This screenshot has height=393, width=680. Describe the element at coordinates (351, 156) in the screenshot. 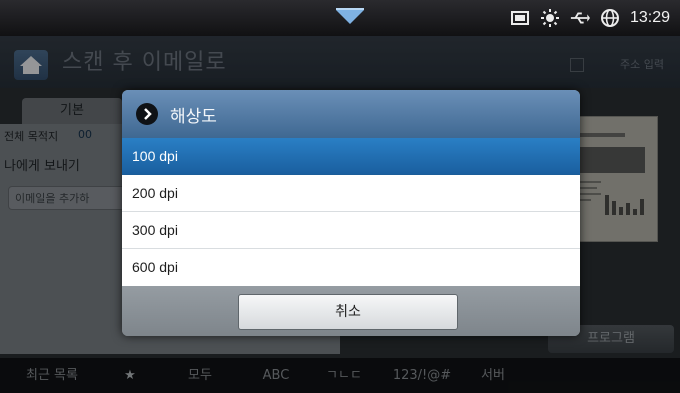

I see `option-100-dpi: 100 dpi` at that location.